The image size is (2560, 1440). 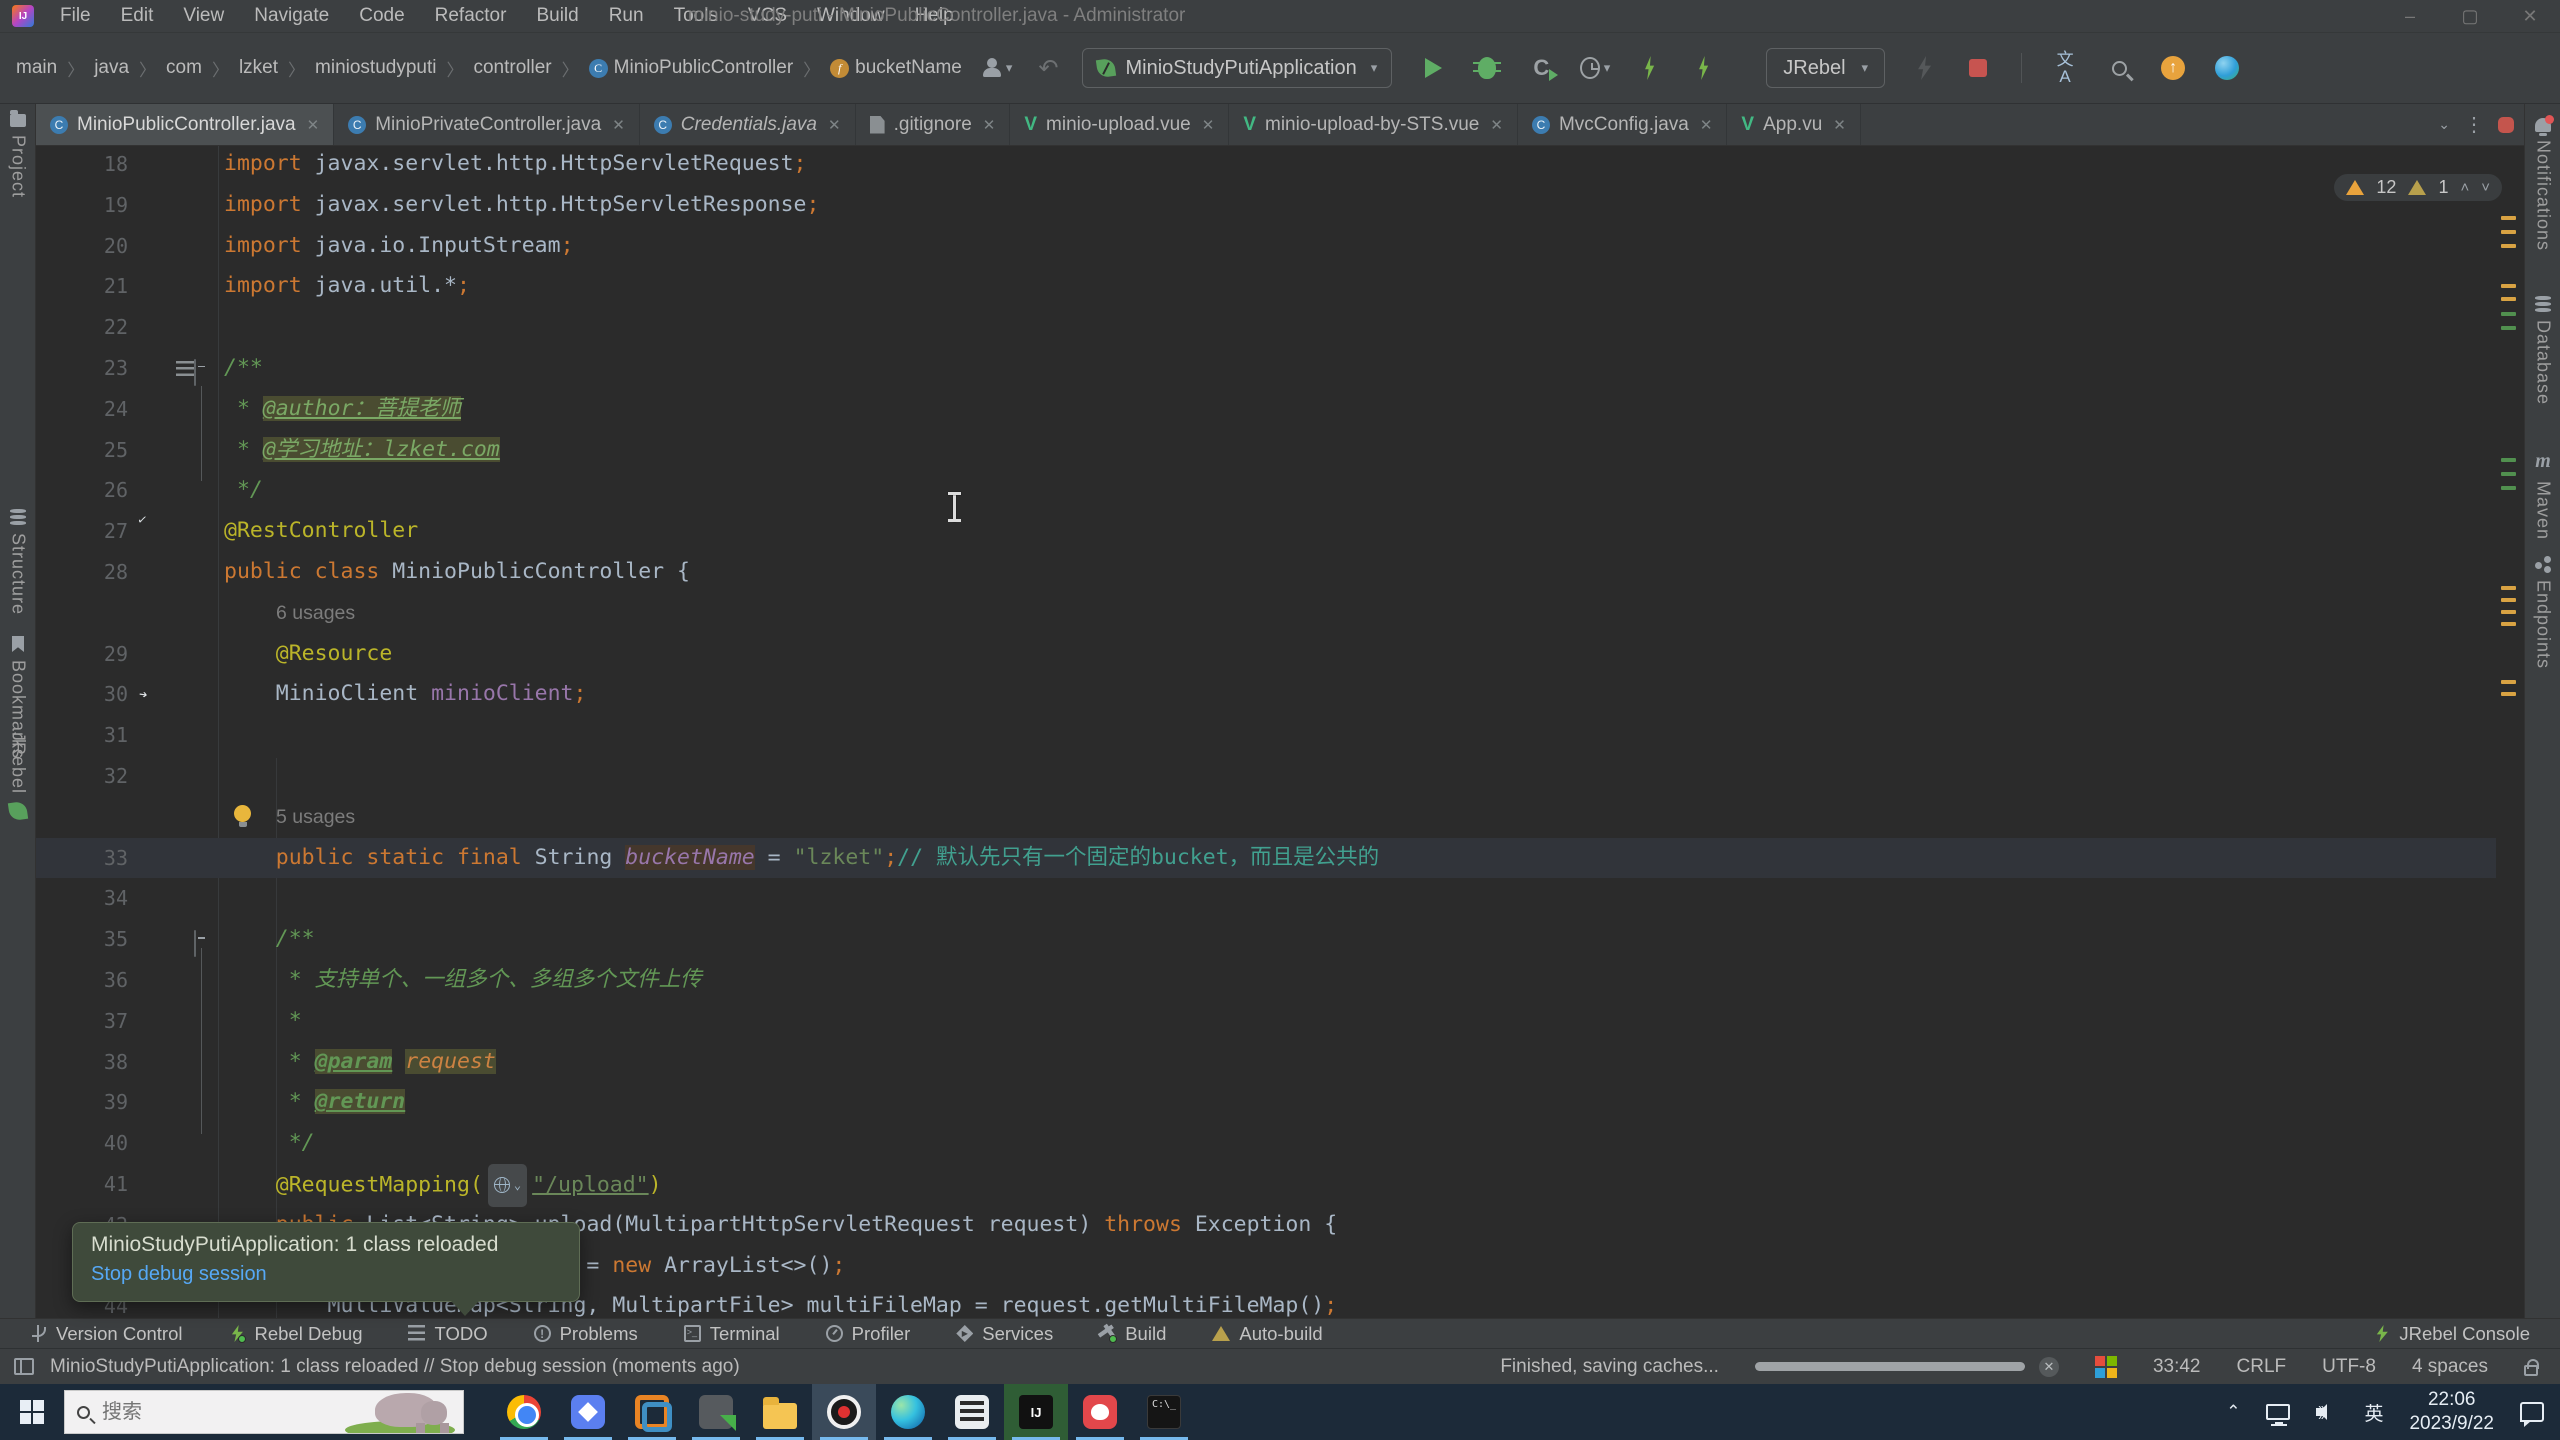 I want to click on taskbar-app-xftp, so click(x=716, y=1412).